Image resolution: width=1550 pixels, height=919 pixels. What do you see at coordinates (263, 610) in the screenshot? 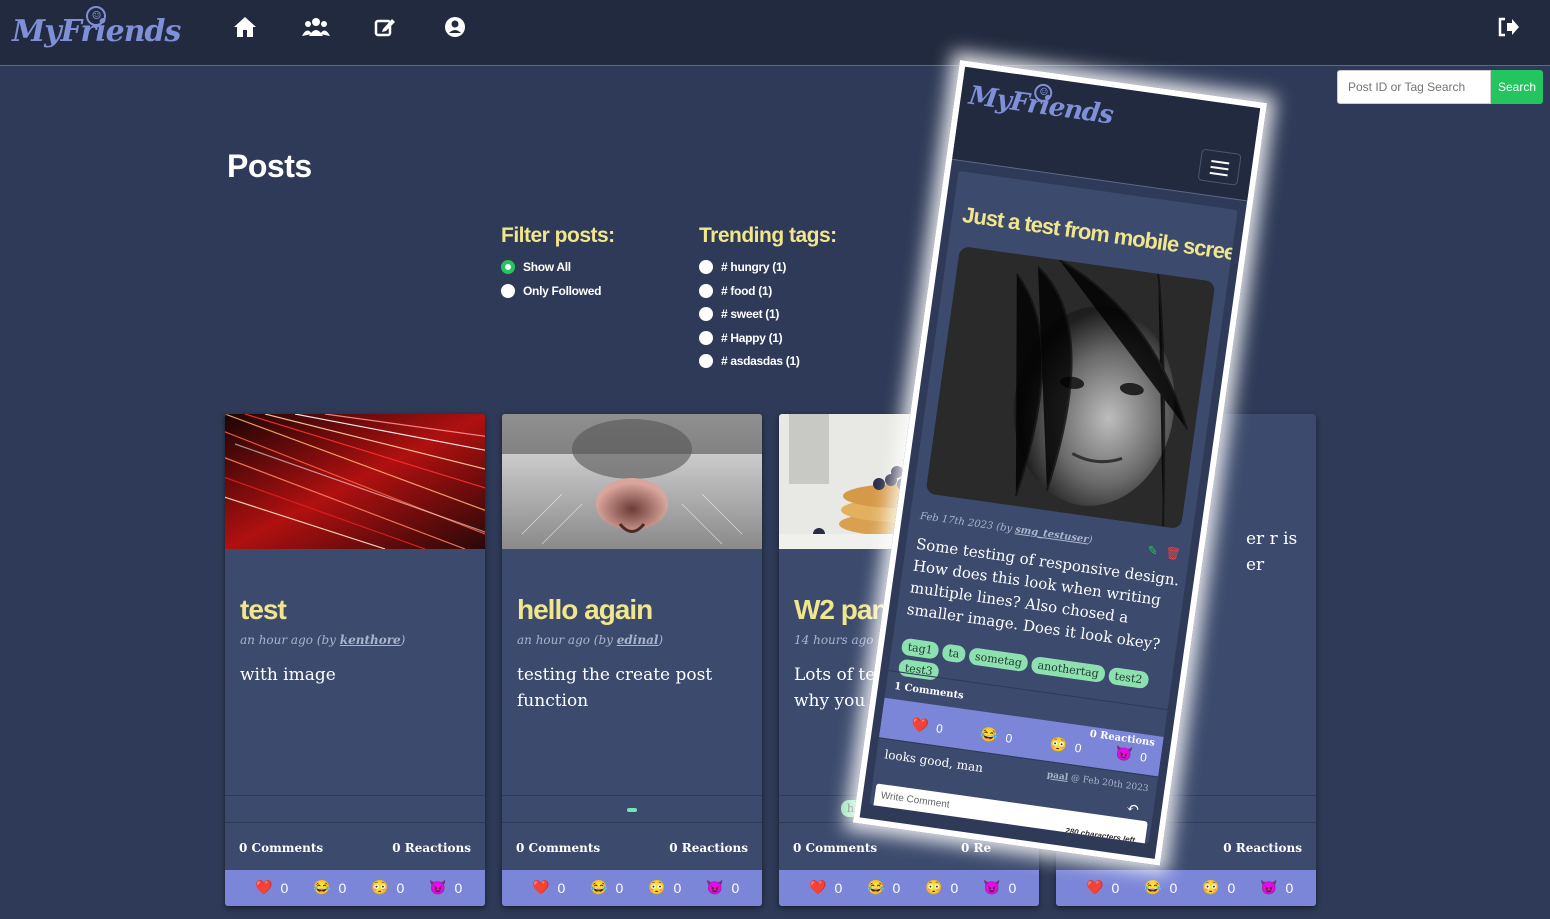
I see `post-title: test` at bounding box center [263, 610].